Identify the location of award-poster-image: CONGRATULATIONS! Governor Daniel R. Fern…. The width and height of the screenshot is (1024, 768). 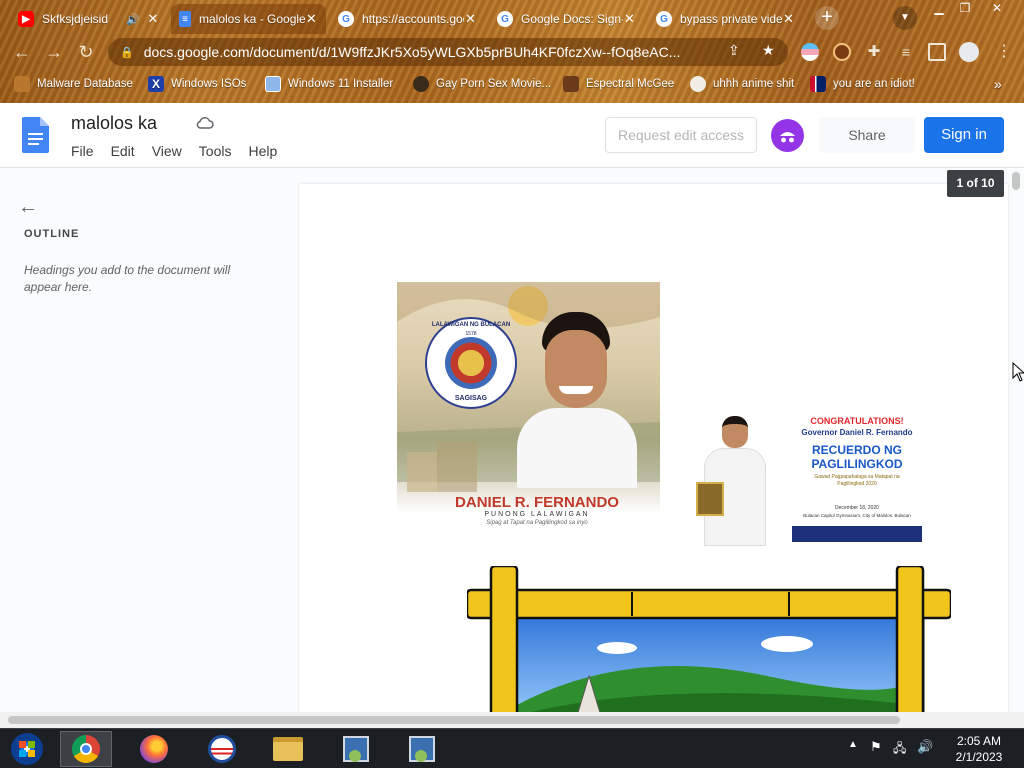
(806, 480).